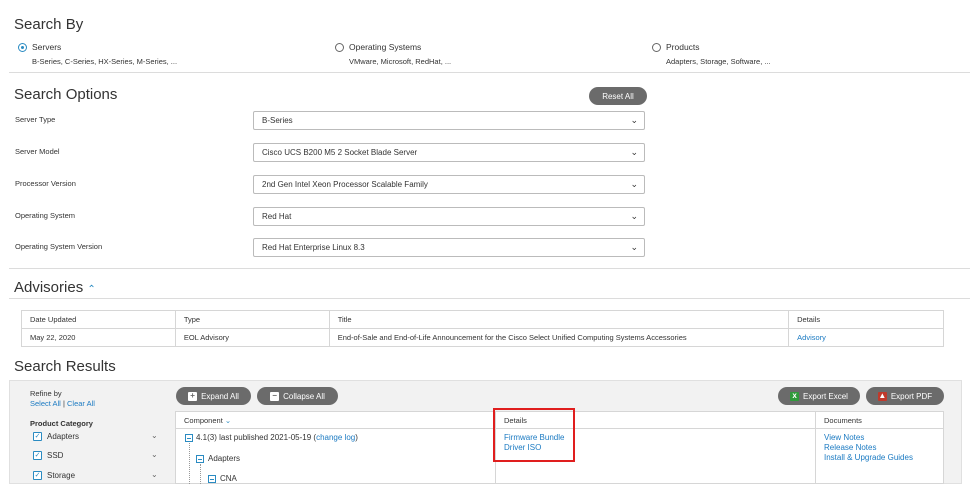 The image size is (972, 484). I want to click on column-divider, so click(815, 447).